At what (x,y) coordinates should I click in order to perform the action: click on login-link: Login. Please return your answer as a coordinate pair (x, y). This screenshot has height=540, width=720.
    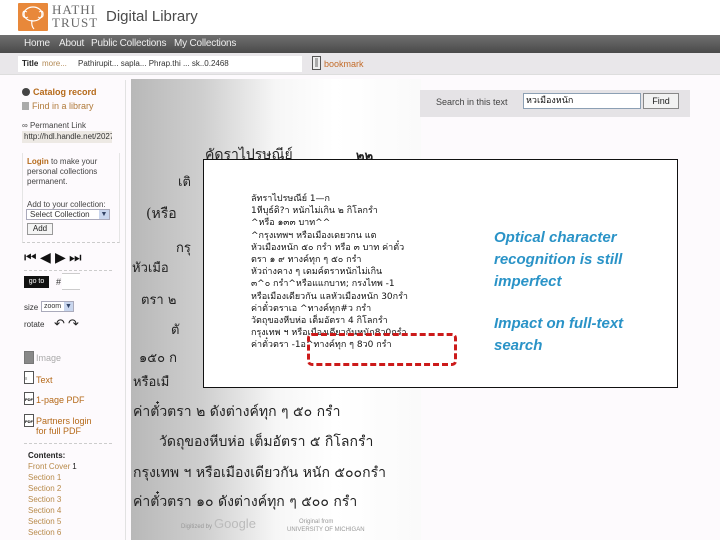
    Looking at the image, I should click on (38, 161).